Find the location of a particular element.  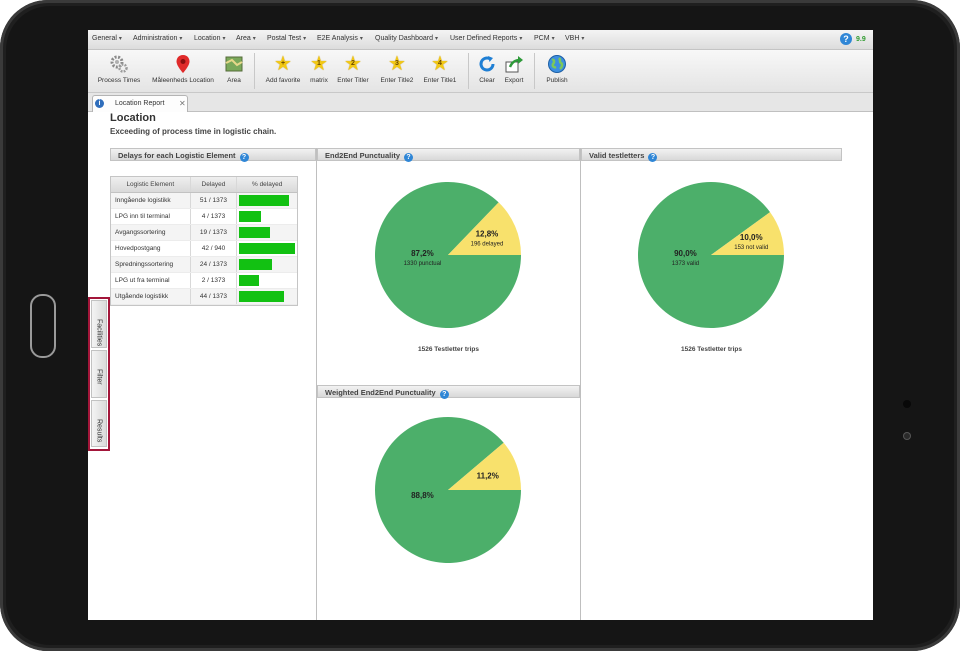

table-row: Spredningssortering 24 / 1373 is located at coordinates (204, 265).